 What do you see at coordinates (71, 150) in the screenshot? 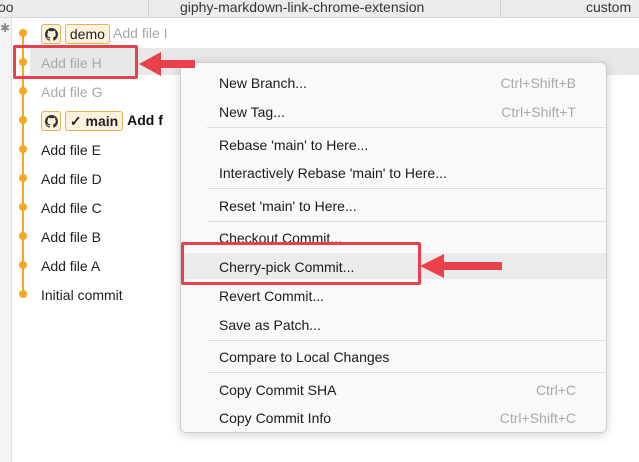
I see `commit-message: Add file E` at bounding box center [71, 150].